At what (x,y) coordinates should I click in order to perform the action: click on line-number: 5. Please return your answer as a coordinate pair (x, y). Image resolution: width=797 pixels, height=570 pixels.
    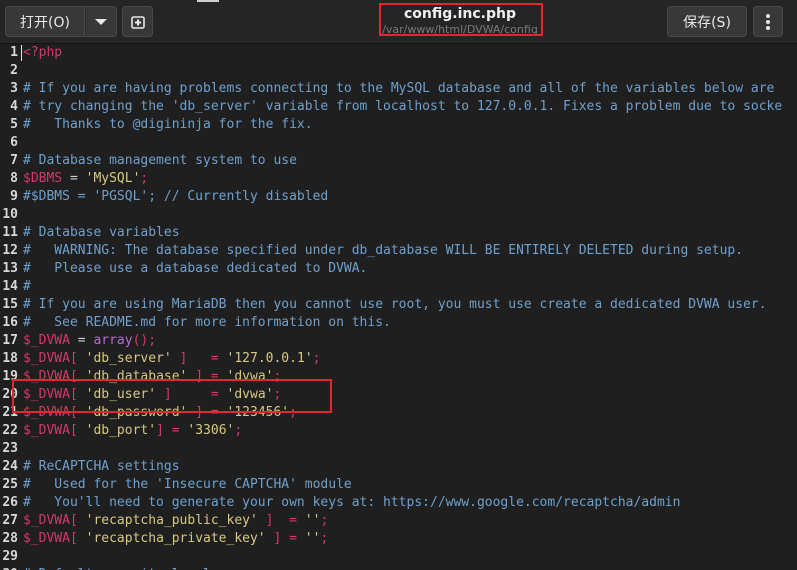
    Looking at the image, I should click on (14, 124).